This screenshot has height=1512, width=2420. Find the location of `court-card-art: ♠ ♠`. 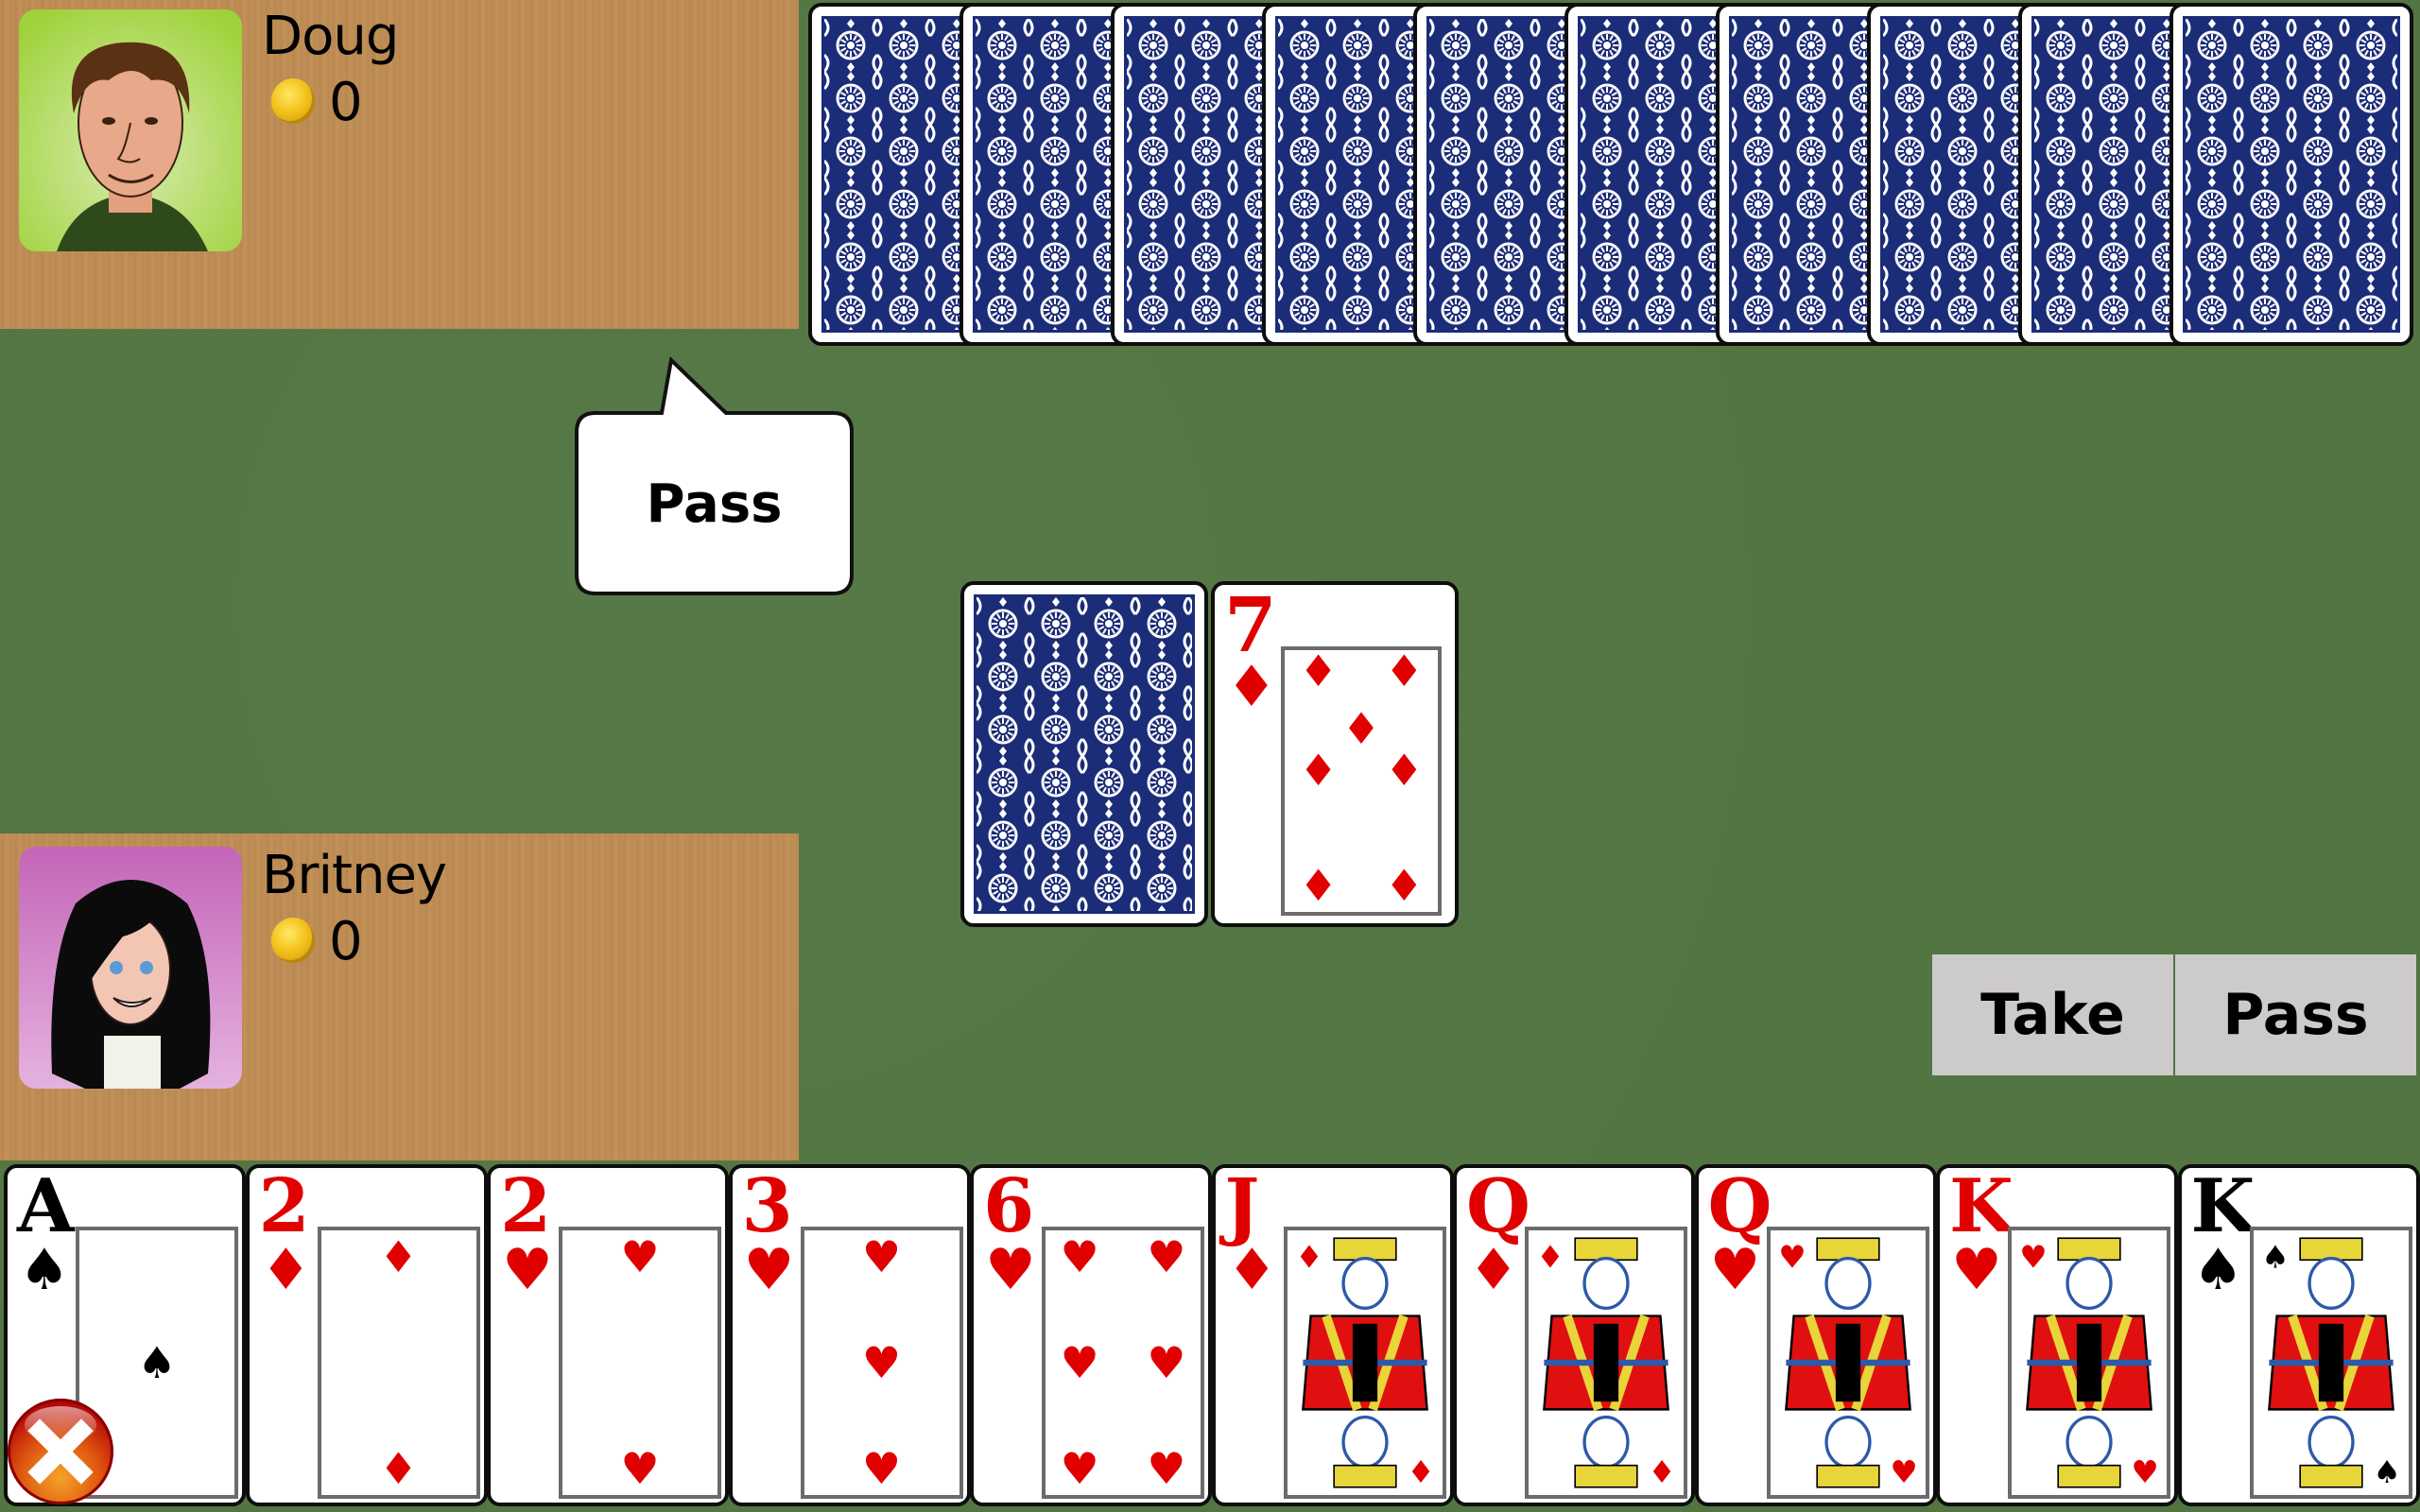

court-card-art: ♠ ♠ is located at coordinates (2331, 1362).